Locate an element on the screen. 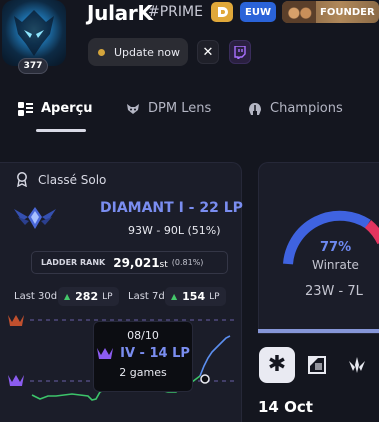 Image resolution: width=379 pixels, height=422 pixels. filter-role-button is located at coordinates (357, 365).